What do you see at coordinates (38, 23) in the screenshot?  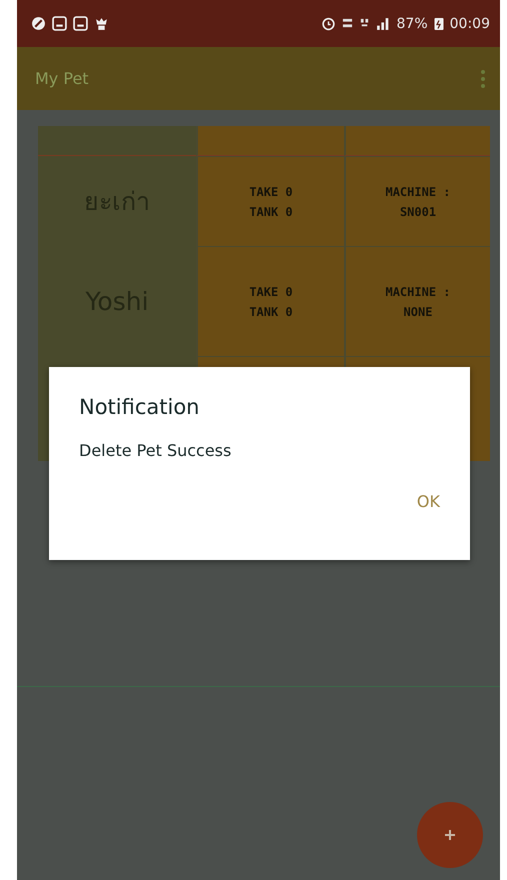 I see `blocked-icon` at bounding box center [38, 23].